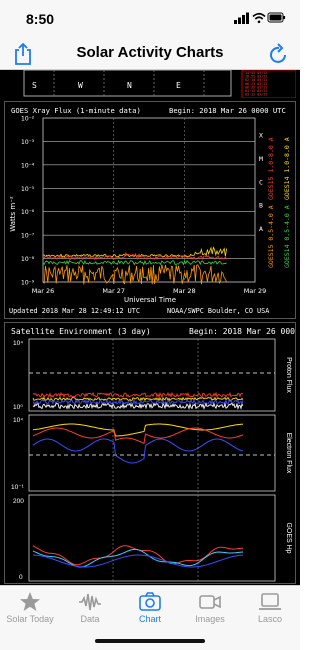 The height and width of the screenshot is (650, 320). I want to click on proton-series, so click(152, 391).